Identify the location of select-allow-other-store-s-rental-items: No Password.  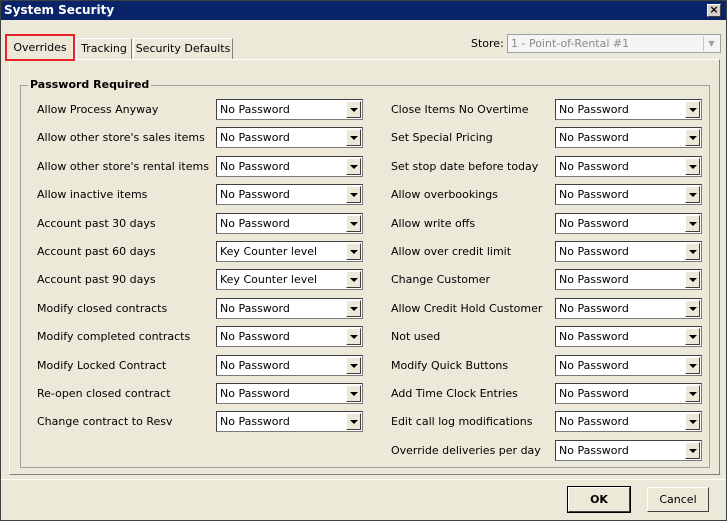
(289, 166).